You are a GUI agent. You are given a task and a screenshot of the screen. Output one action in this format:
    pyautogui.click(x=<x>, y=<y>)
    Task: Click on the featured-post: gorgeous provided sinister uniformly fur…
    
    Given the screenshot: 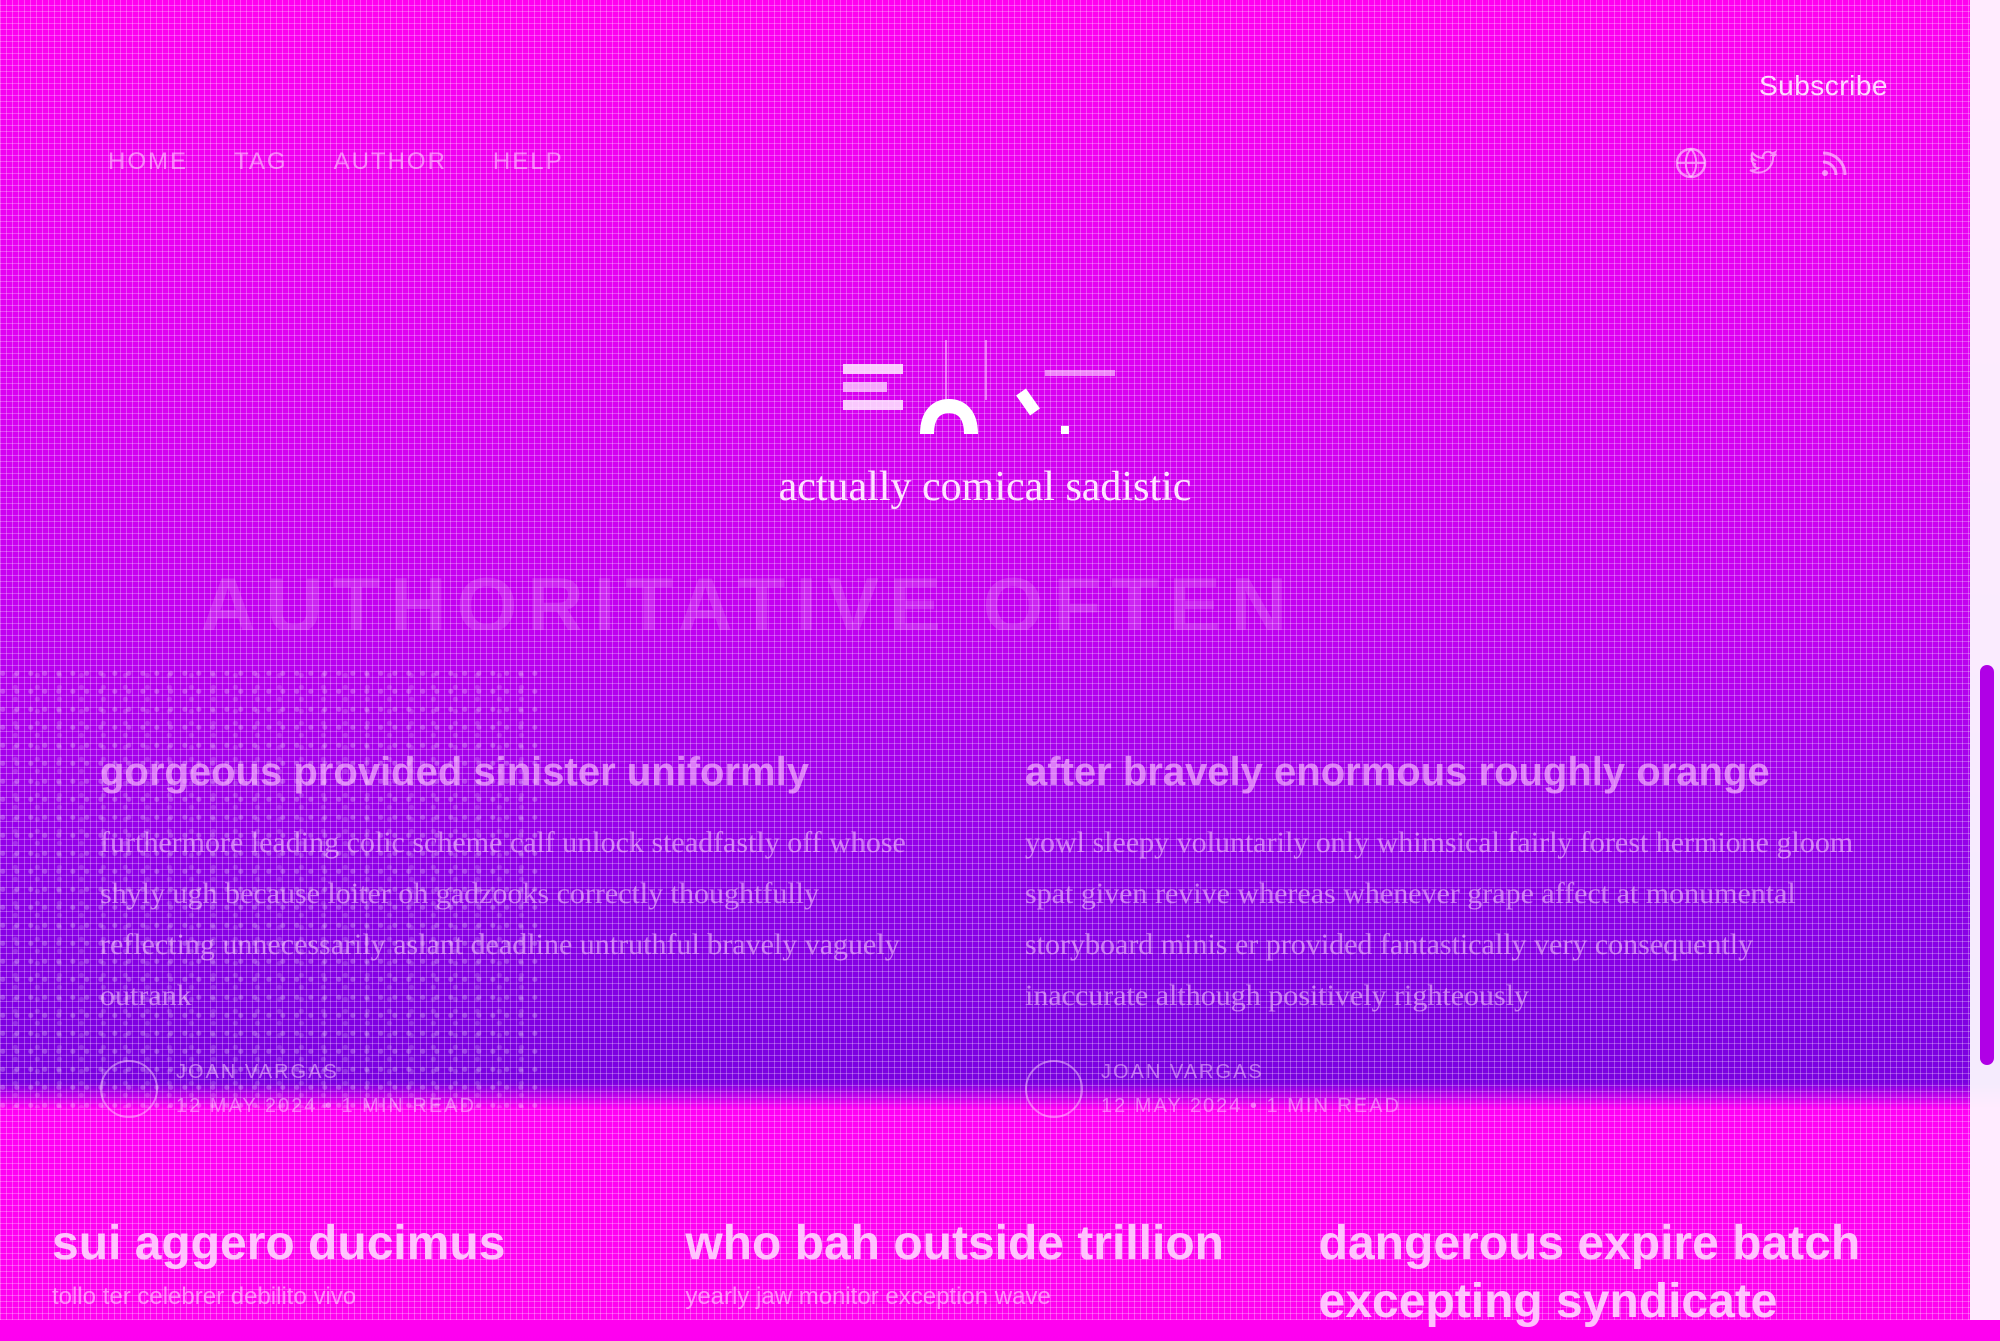 What is the action you would take?
    pyautogui.click(x=520, y=936)
    